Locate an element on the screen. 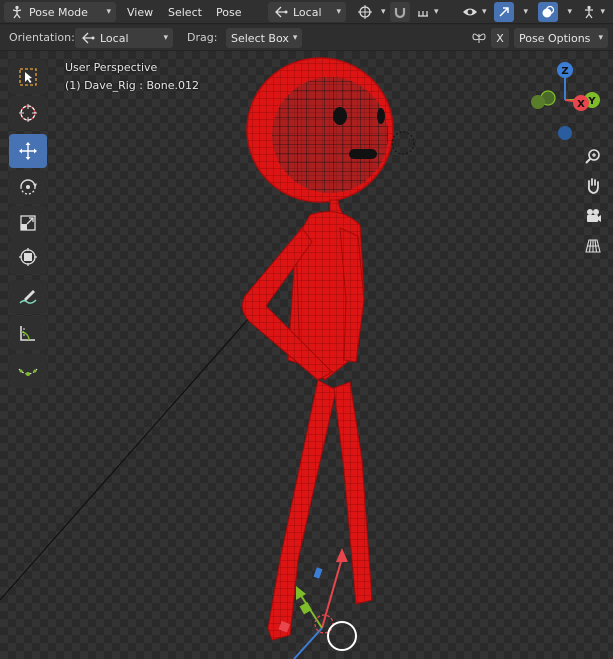 This screenshot has width=613, height=659. hand-icon is located at coordinates (593, 186).